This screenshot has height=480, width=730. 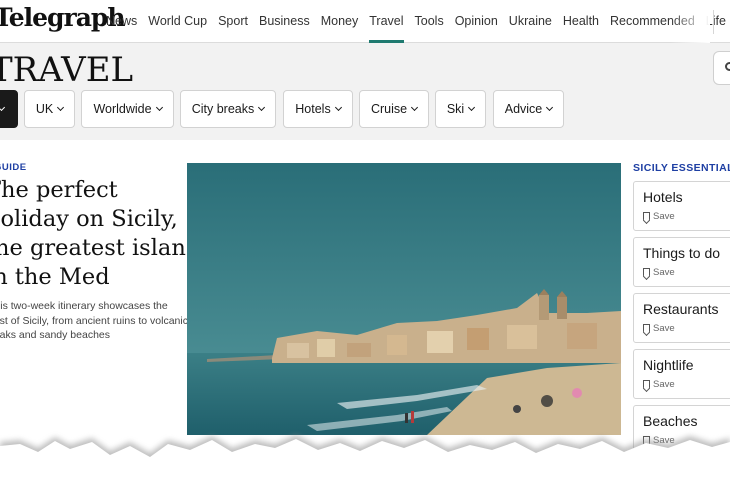 I want to click on sidebar-card-restaurants: Restaurants Save, so click(x=681, y=318).